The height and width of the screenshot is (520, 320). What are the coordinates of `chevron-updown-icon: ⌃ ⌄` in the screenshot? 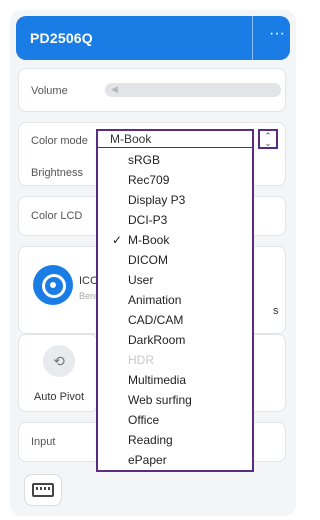 It's located at (268, 139).